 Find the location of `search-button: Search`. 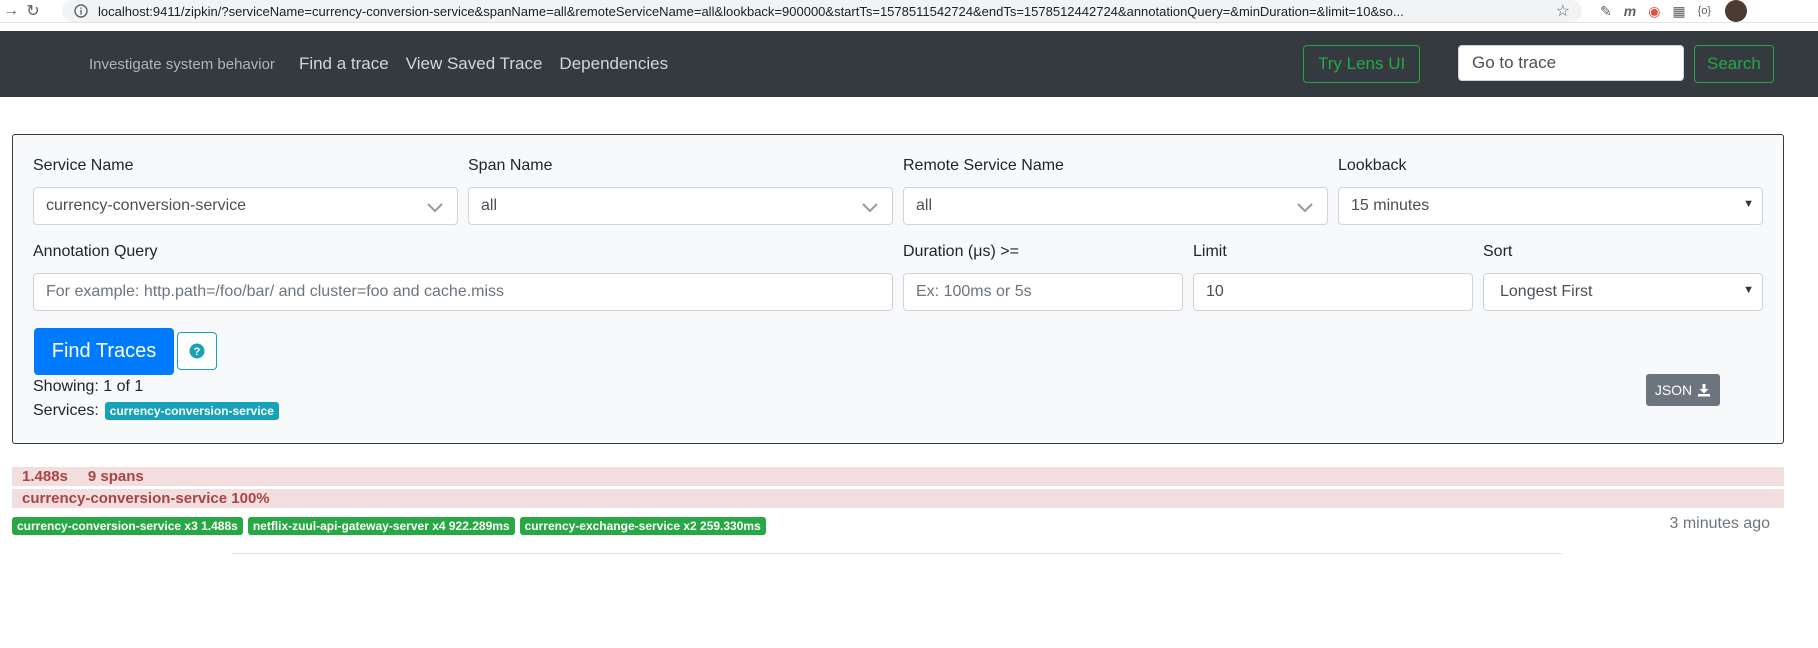

search-button: Search is located at coordinates (1734, 64).